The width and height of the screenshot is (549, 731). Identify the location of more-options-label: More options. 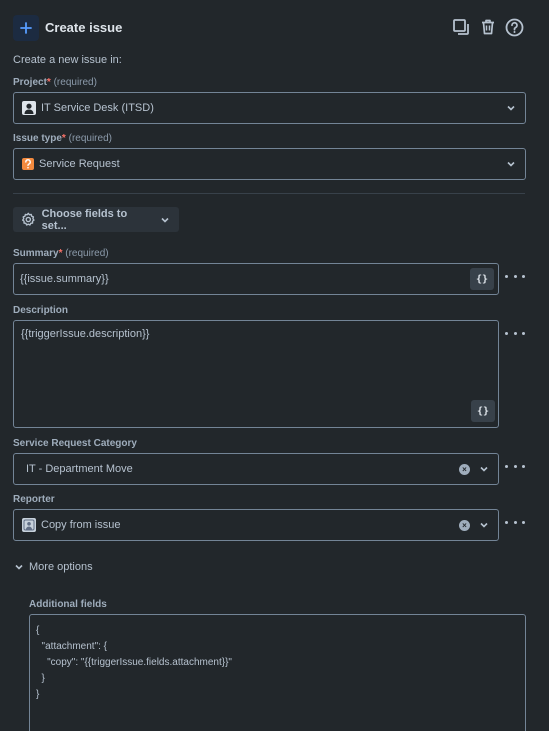
(61, 567).